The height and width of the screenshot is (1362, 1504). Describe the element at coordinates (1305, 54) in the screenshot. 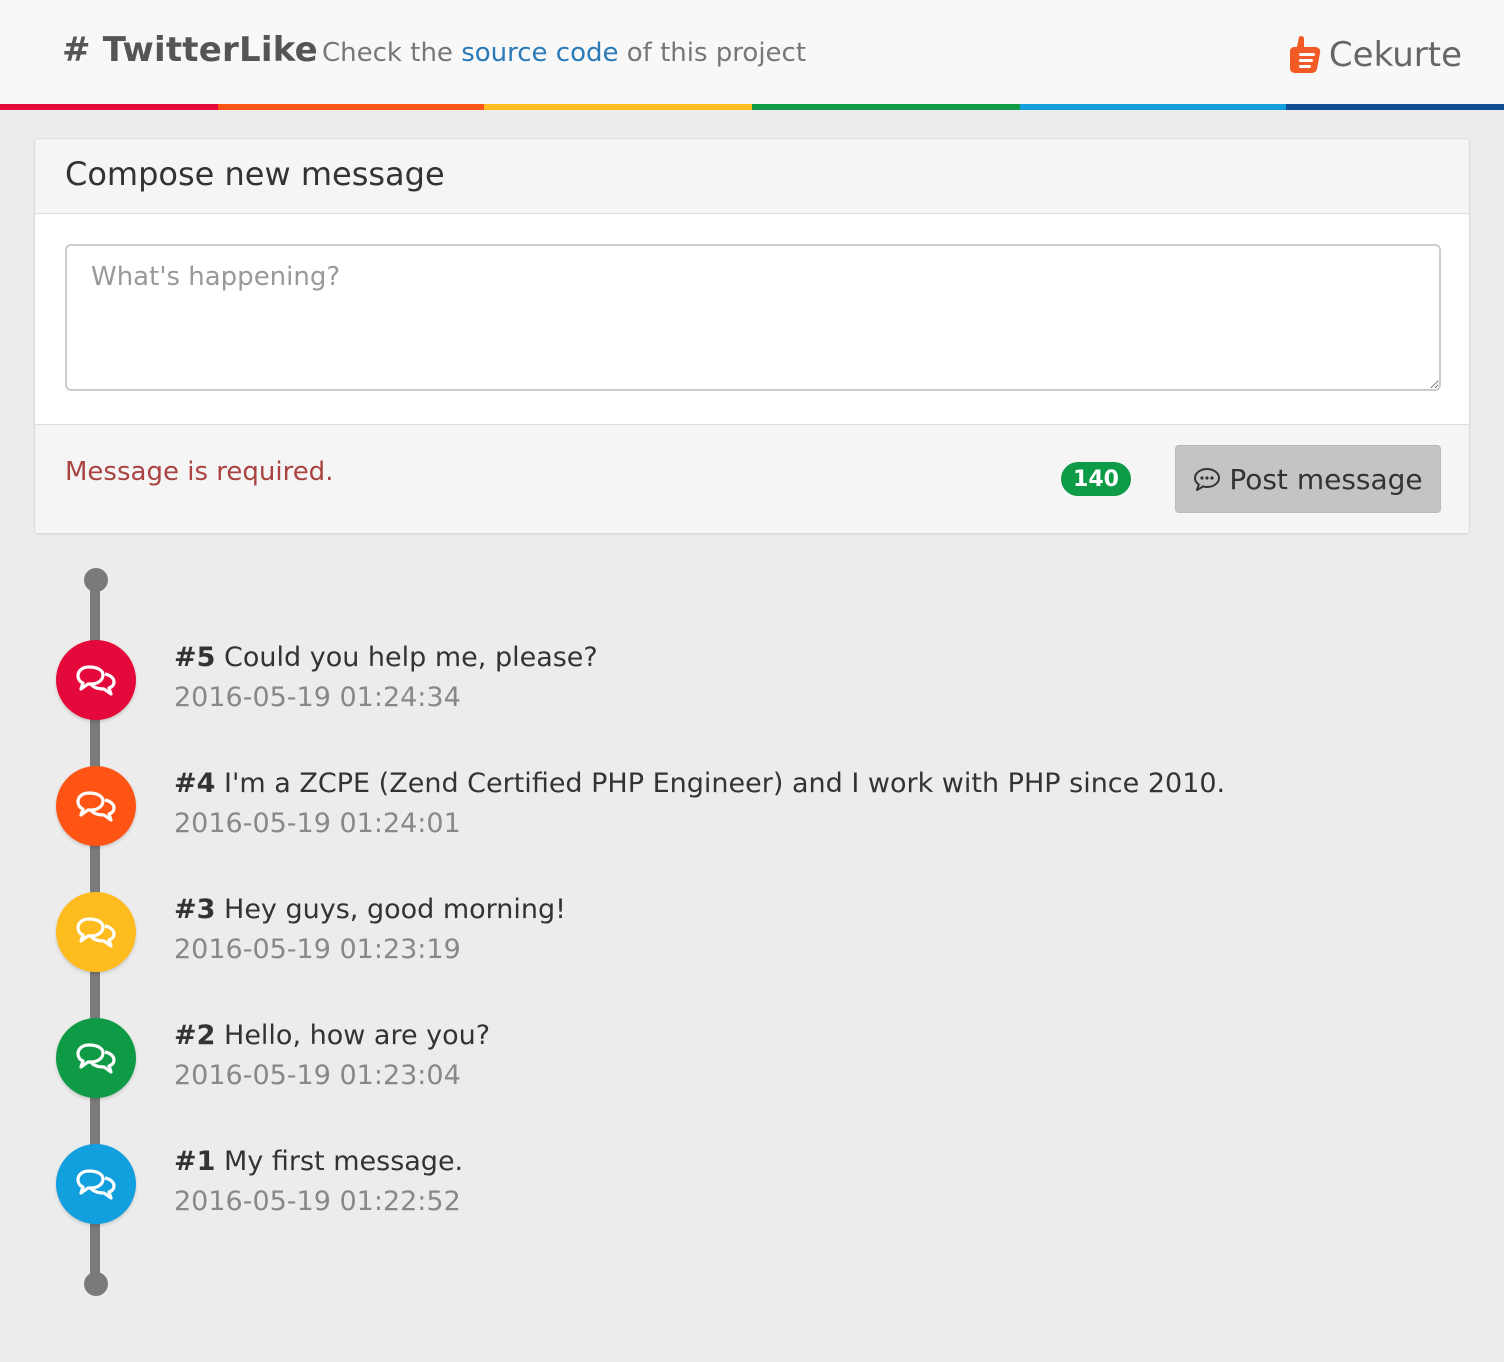

I see `thumbs-up-icon` at that location.